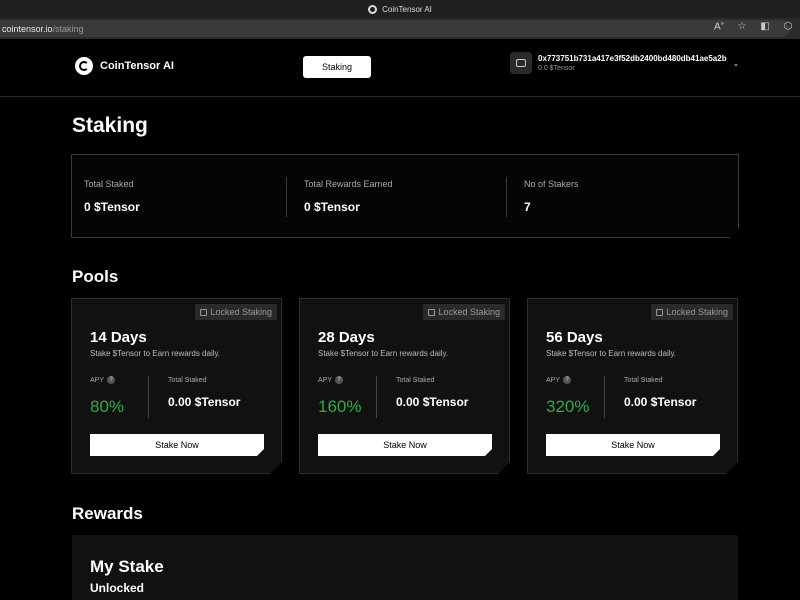 Image resolution: width=800 pixels, height=600 pixels. What do you see at coordinates (407, 9) in the screenshot?
I see `tab-title: CoinTensor AI` at bounding box center [407, 9].